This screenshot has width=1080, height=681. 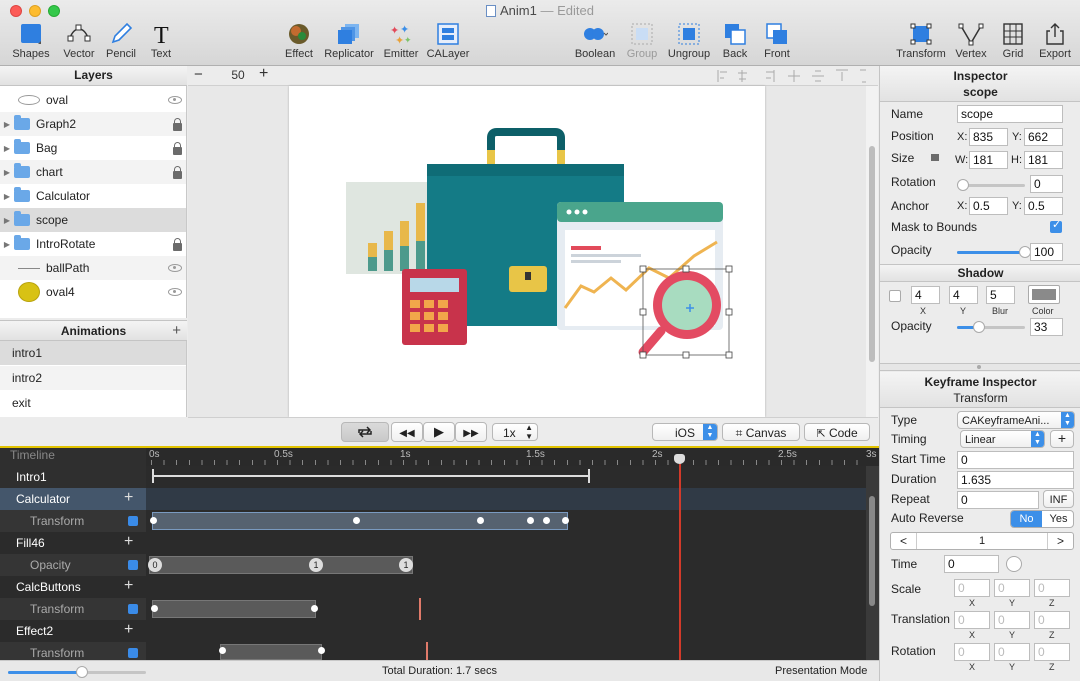 What do you see at coordinates (1052, 620) in the screenshot?
I see `translation-z-field: 0` at bounding box center [1052, 620].